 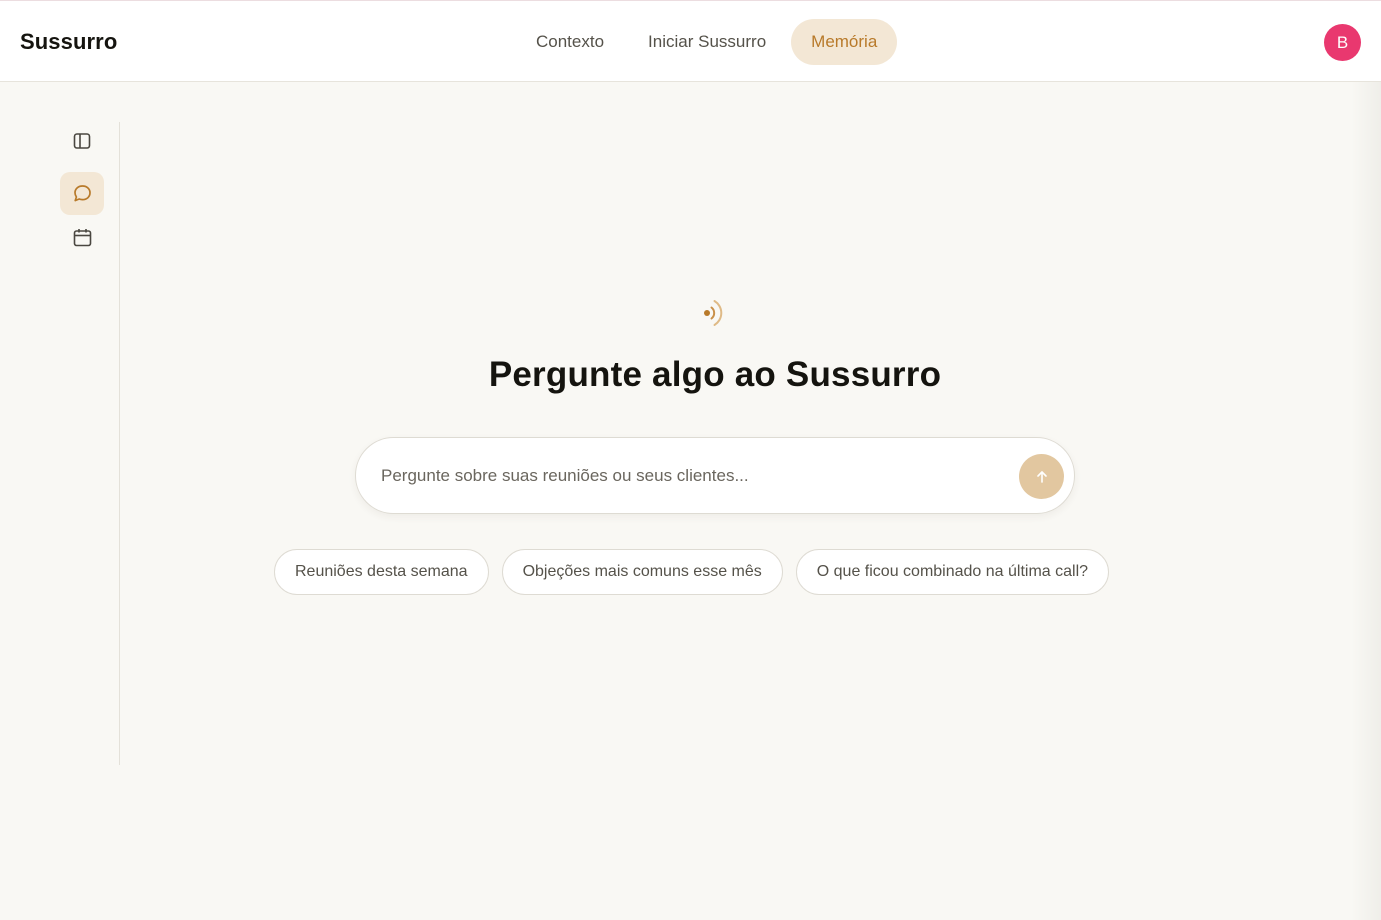 What do you see at coordinates (642, 572) in the screenshot?
I see `suggestion-chip-objecoes: Objeções mais comuns esse mês` at bounding box center [642, 572].